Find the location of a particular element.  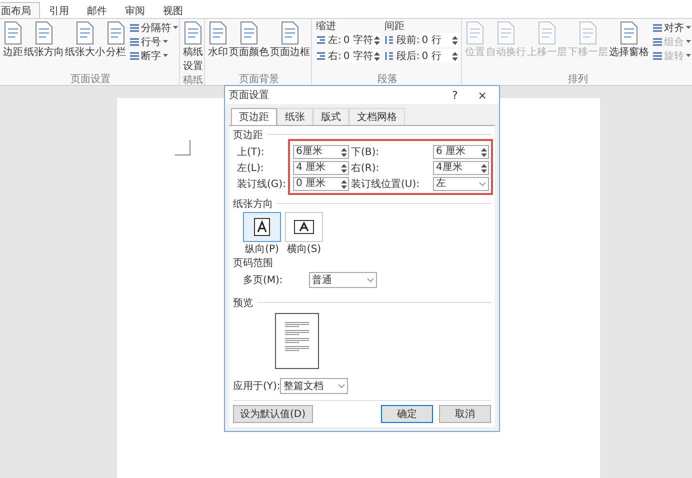

ribbon-button: 行号 is located at coordinates (154, 41).